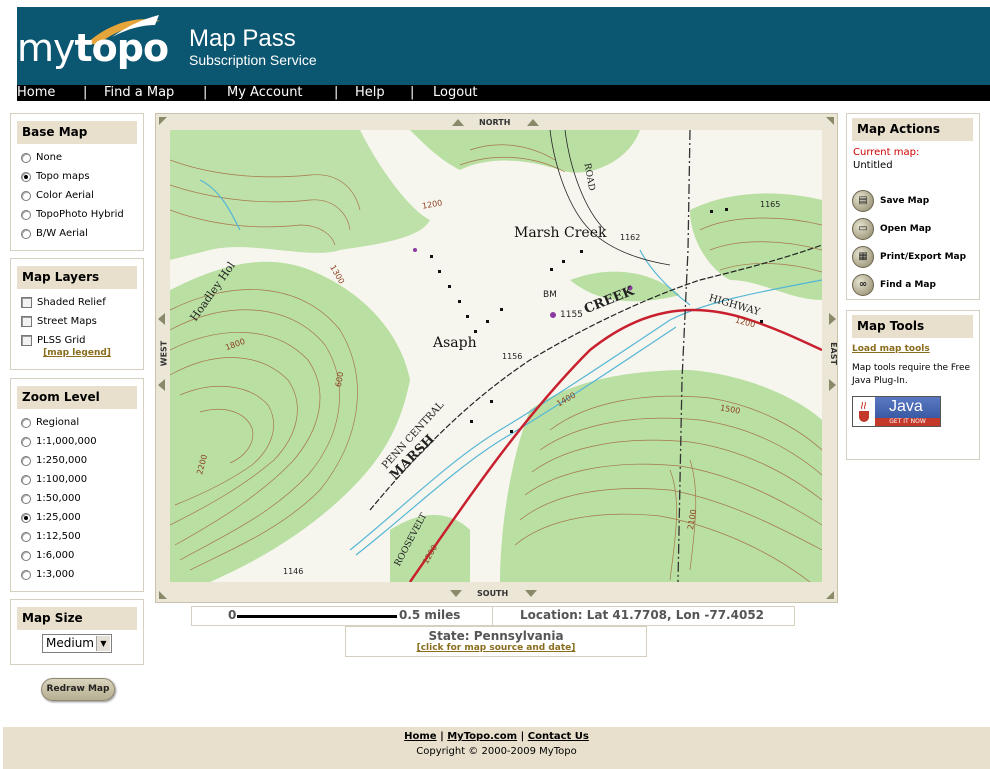 This screenshot has width=990, height=769. Describe the element at coordinates (71, 302) in the screenshot. I see `option-label: Shaded Relief` at that location.